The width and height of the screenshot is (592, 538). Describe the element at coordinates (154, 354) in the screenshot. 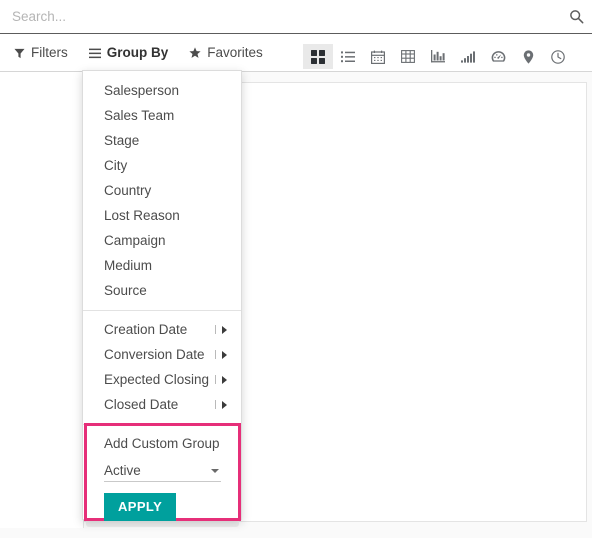

I see `menu-item-label: Conversion Date` at that location.